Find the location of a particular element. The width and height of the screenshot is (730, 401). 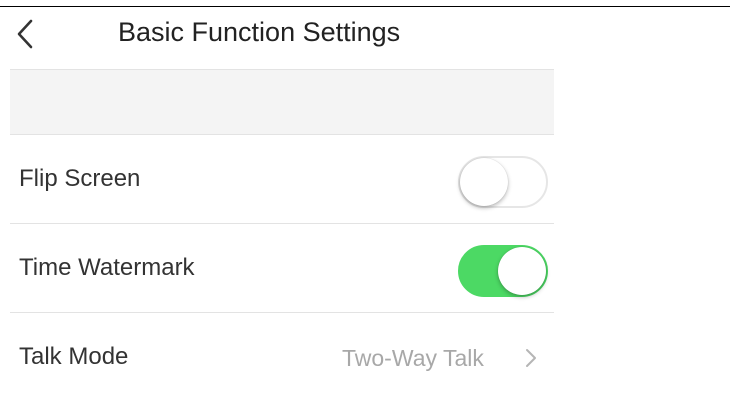

time-watermark-label: Time Watermark is located at coordinates (107, 267).